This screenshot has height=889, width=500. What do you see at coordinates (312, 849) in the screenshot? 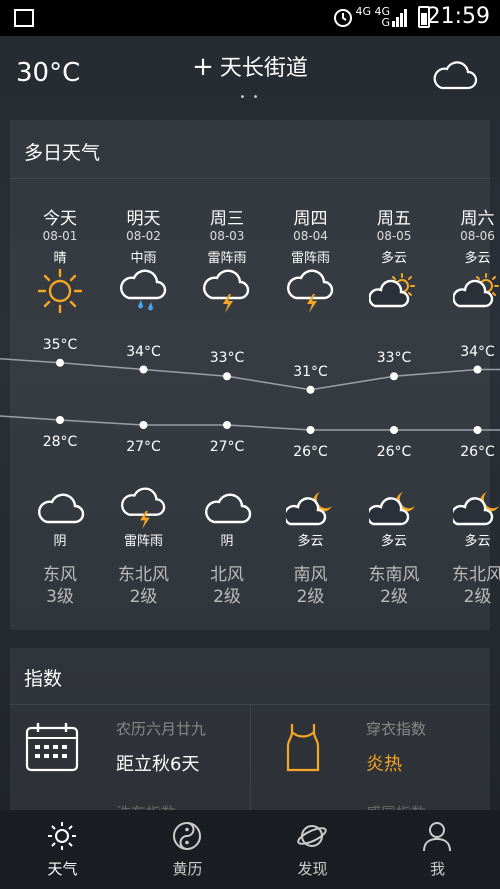
I see `tab-discover: 发现` at bounding box center [312, 849].